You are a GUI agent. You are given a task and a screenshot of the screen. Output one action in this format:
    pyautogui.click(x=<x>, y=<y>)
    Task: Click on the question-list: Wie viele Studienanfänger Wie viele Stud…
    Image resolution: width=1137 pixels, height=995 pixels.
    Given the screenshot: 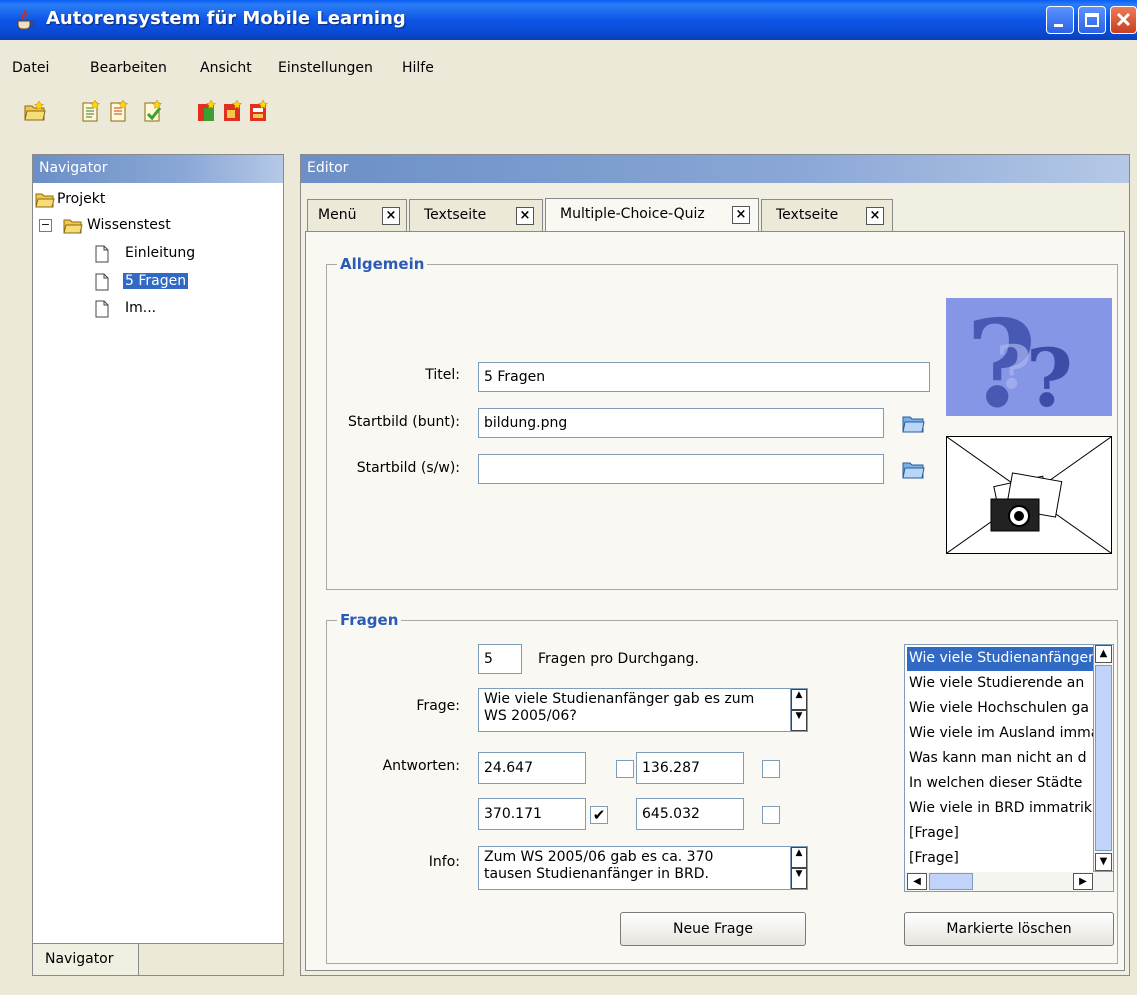 What is the action you would take?
    pyautogui.click(x=999, y=768)
    